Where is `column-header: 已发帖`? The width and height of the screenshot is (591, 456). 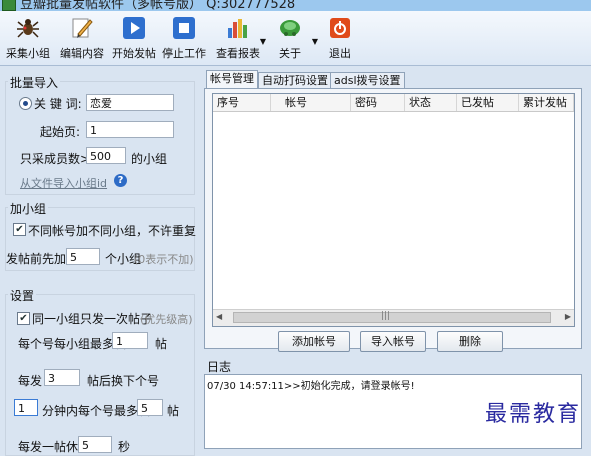 column-header: 已发帖 is located at coordinates (488, 102).